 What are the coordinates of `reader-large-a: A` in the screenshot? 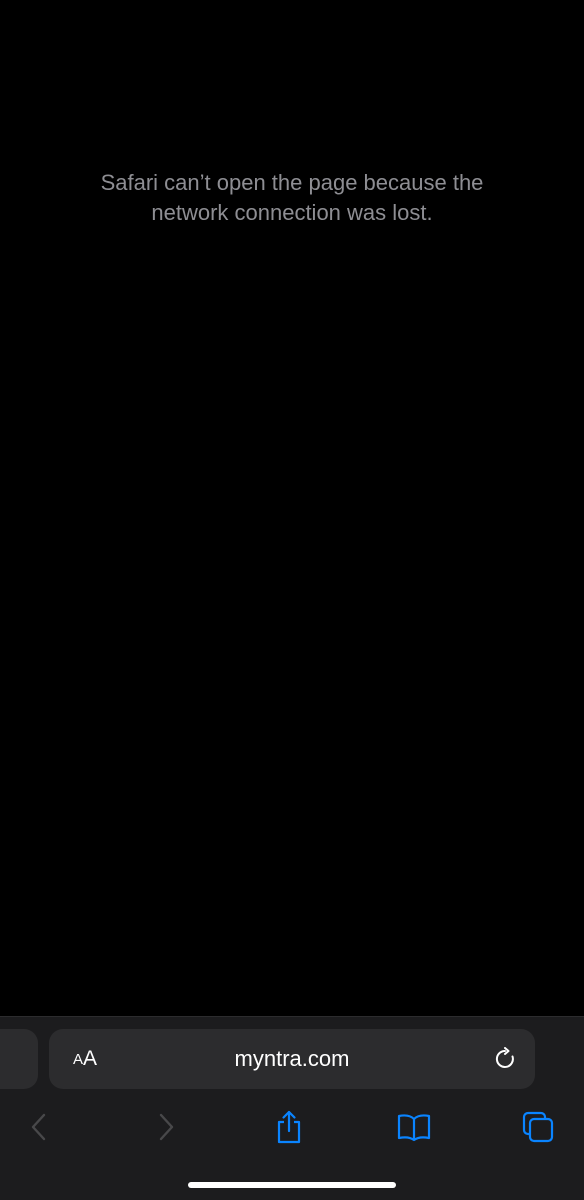 It's located at (90, 1058).